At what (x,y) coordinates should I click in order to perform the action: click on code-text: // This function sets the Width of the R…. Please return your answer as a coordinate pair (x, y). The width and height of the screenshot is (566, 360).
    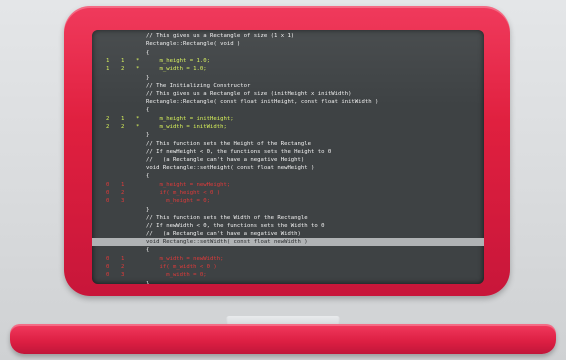
    Looking at the image, I should click on (227, 218).